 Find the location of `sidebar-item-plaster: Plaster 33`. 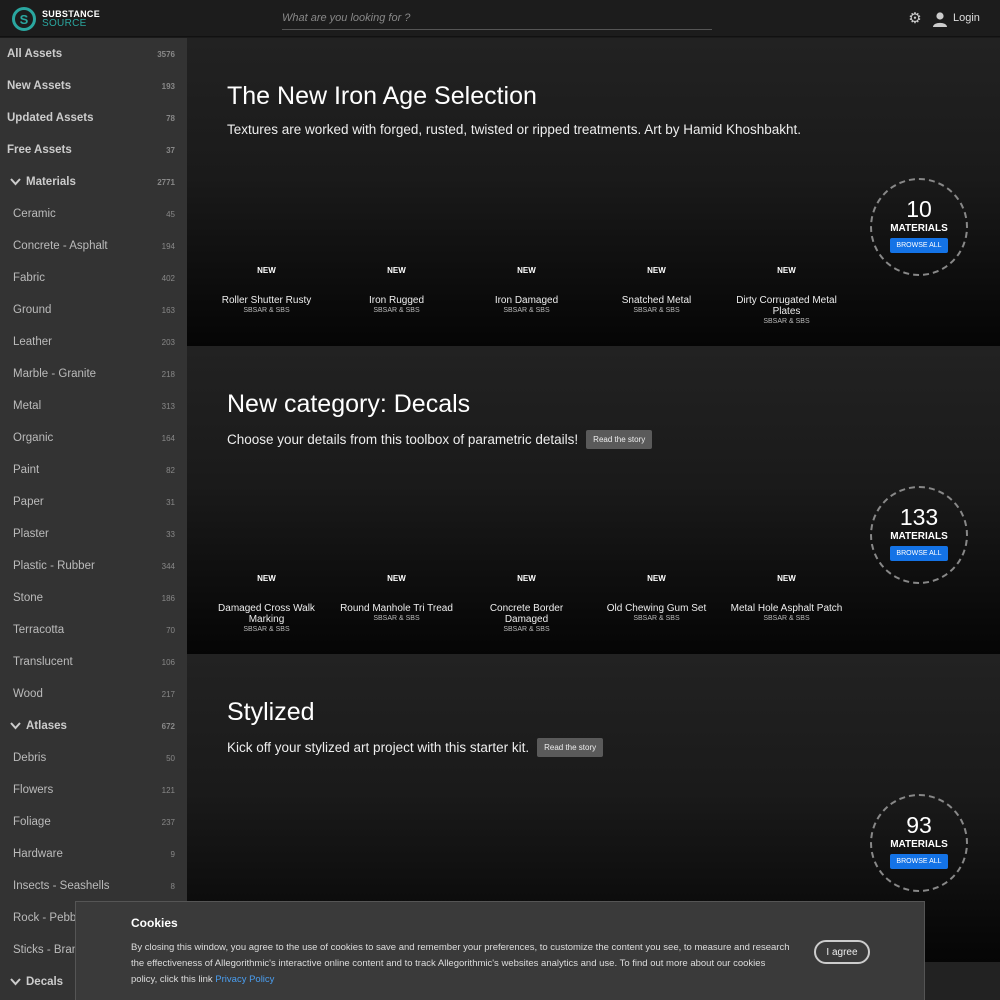

sidebar-item-plaster: Plaster 33 is located at coordinates (93, 534).